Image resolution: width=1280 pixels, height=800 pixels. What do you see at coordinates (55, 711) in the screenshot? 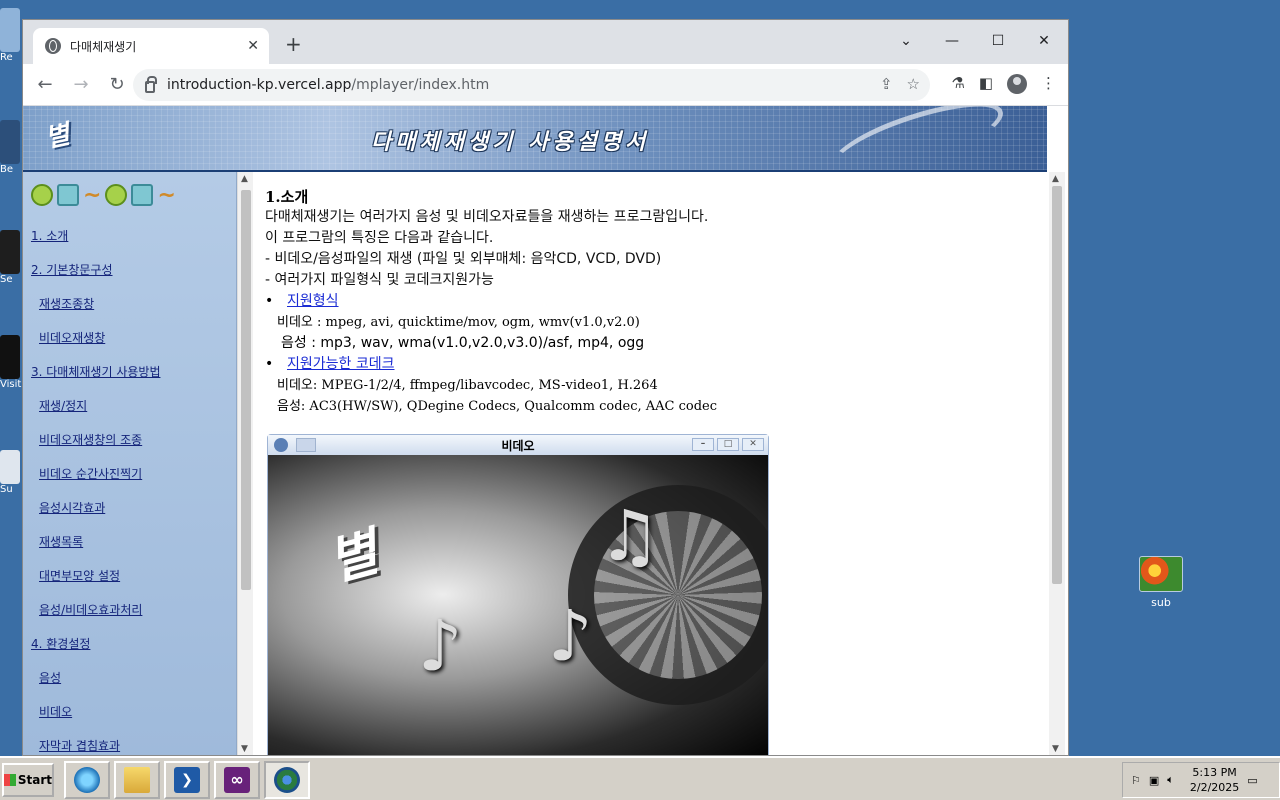
I see `sidebar-menu-link: 비데오` at bounding box center [55, 711].